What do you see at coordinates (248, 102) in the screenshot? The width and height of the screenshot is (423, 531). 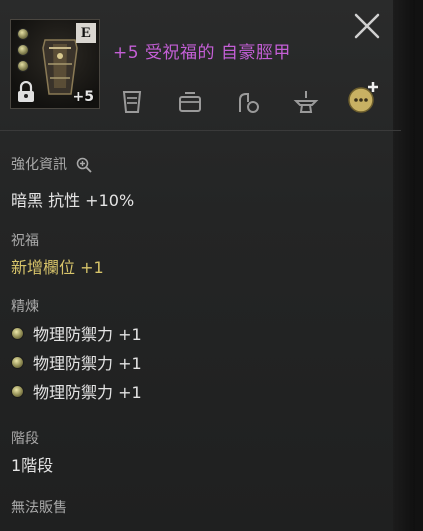 I see `hand-bag-icon` at bounding box center [248, 102].